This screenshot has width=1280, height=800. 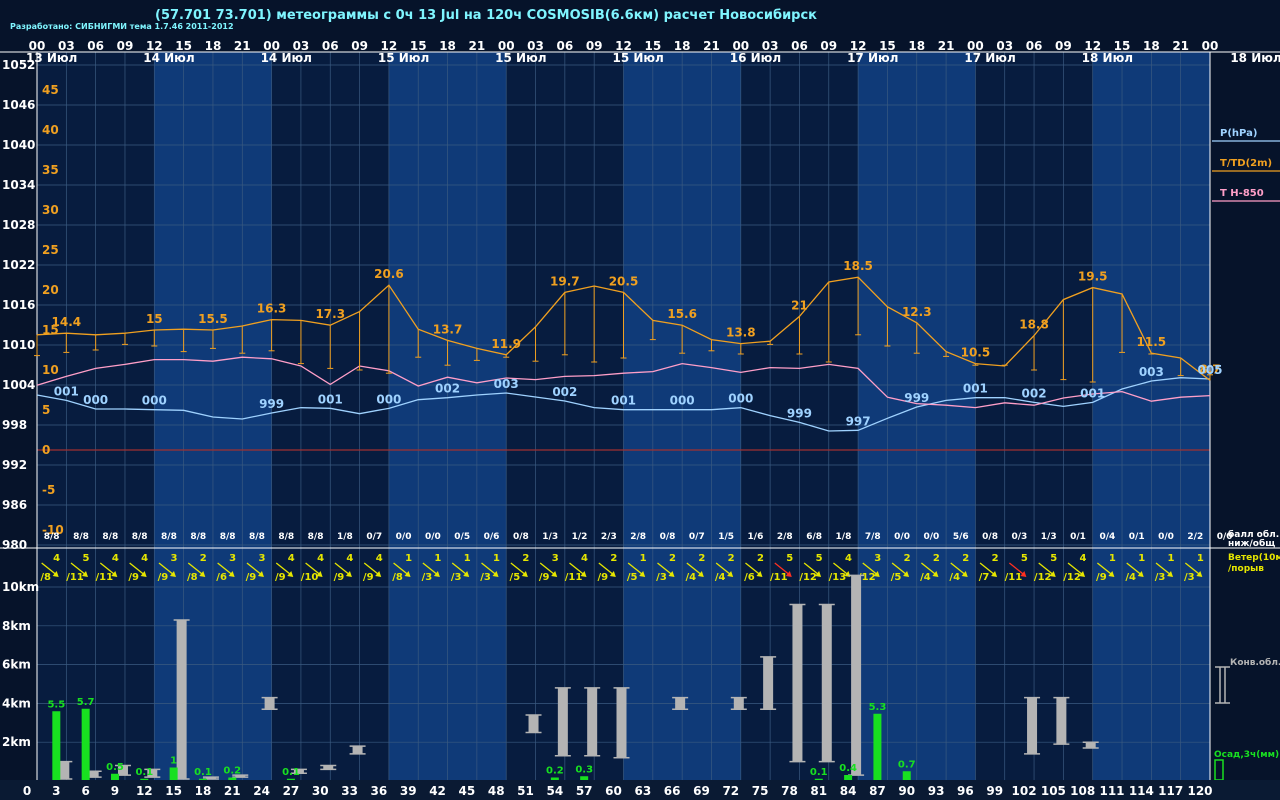 I want to click on pressure-value-label: 003, so click(x=506, y=384).